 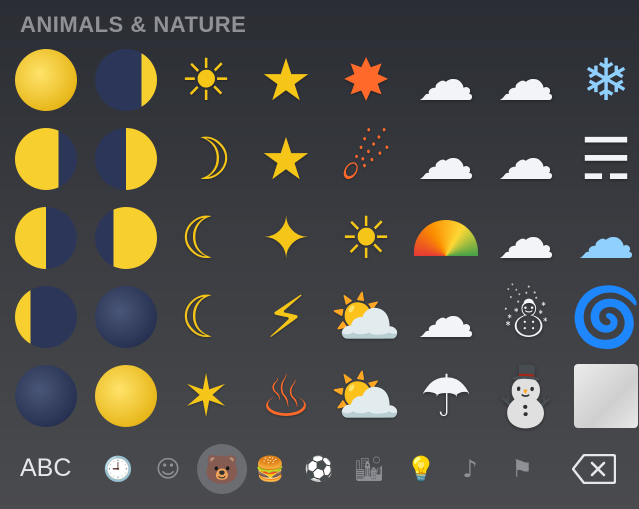 I want to click on sun-behind-large-cloud-icon: ⛅, so click(x=366, y=395).